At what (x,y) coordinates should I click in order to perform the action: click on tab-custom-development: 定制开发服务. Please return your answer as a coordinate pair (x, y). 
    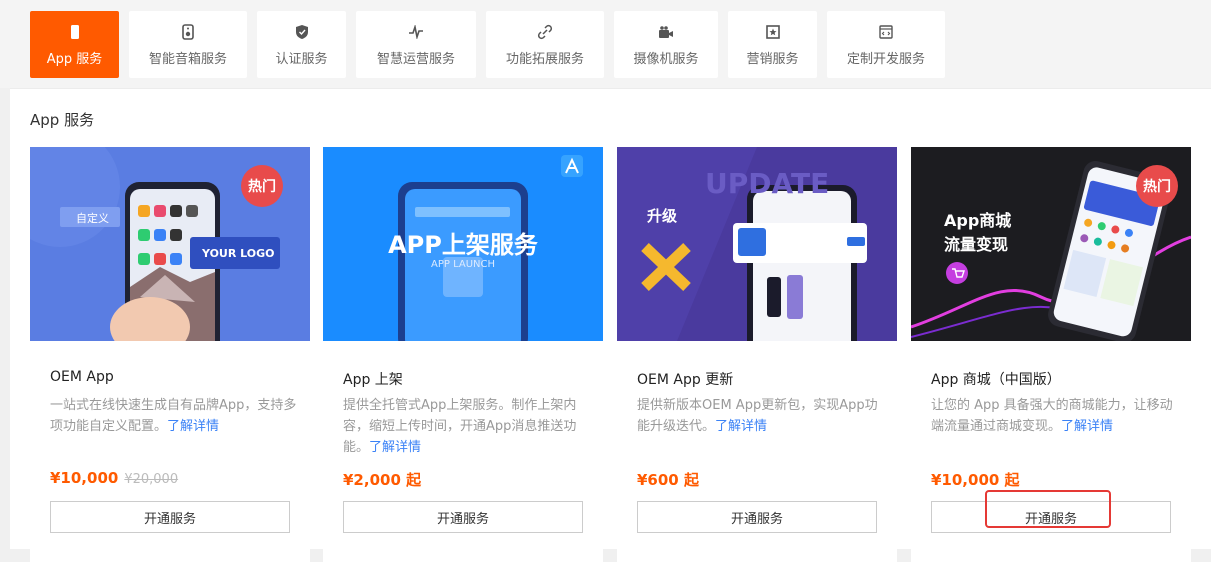
    Looking at the image, I should click on (886, 44).